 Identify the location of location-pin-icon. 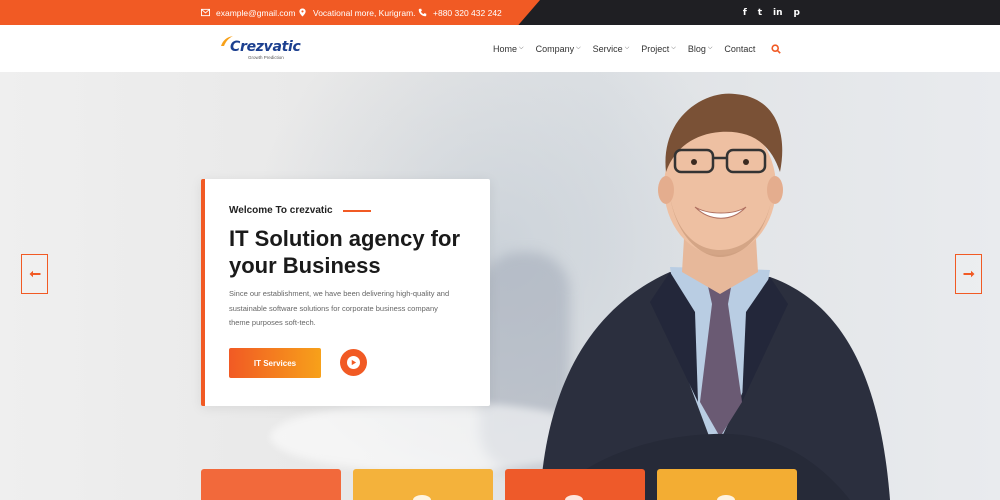
(302, 12).